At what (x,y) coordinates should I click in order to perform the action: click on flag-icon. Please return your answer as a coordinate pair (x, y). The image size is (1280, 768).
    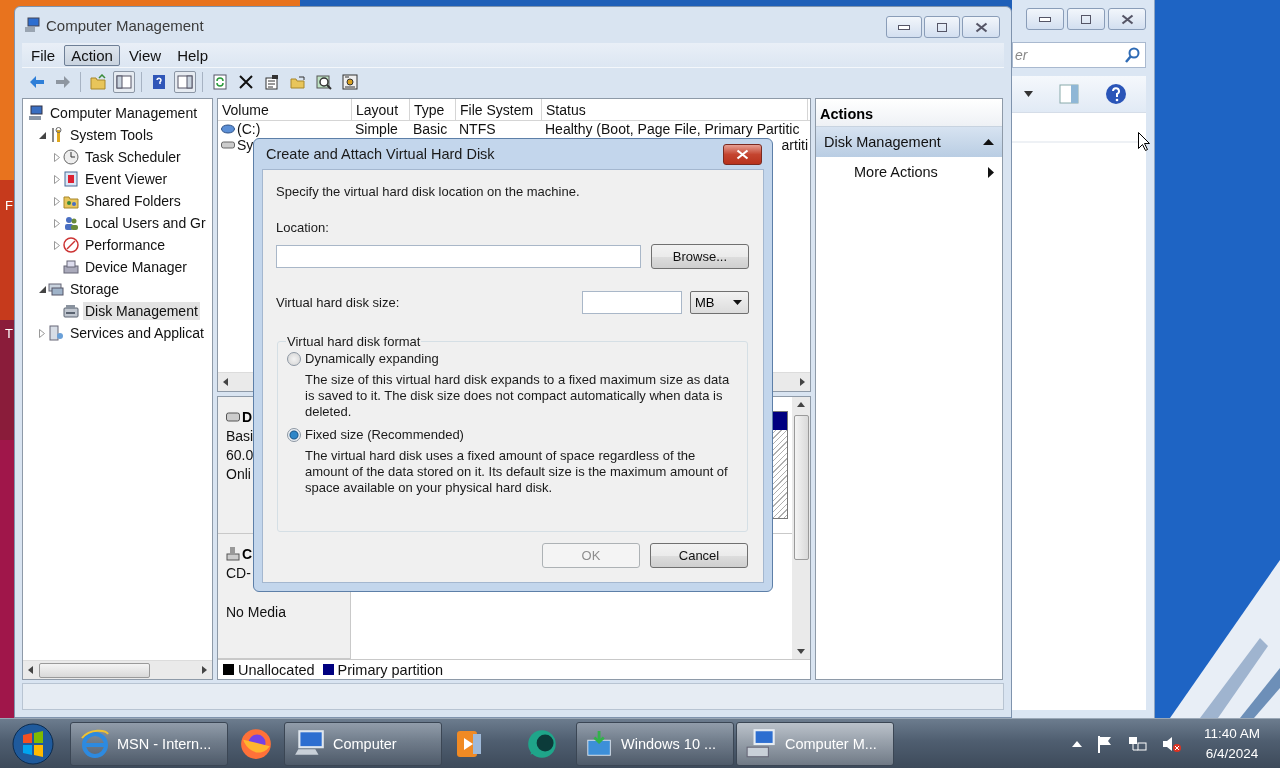
    Looking at the image, I should click on (1104, 743).